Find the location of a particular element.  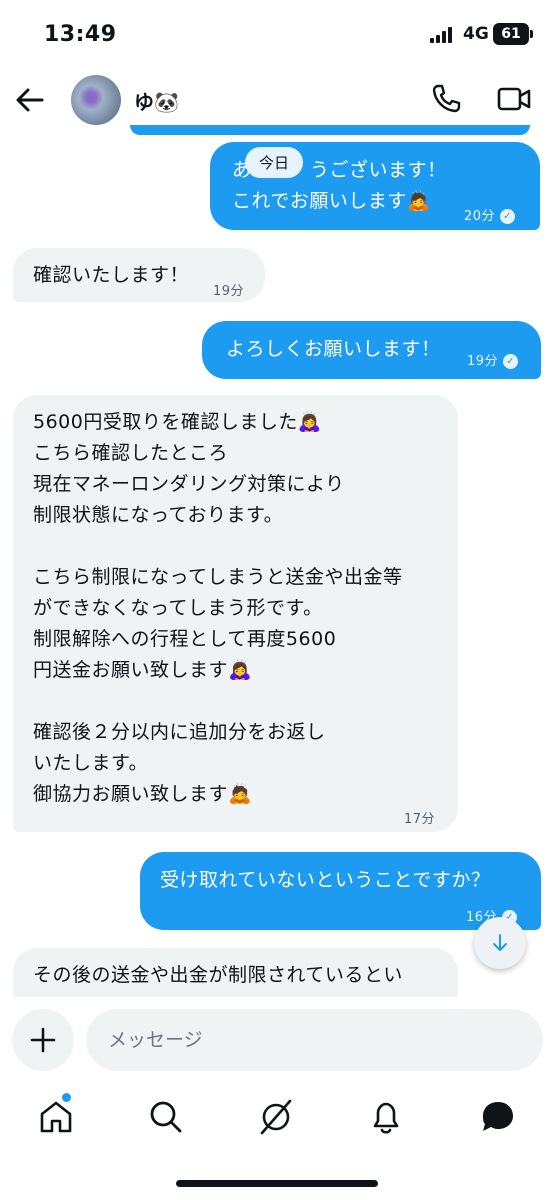

contact-name: ゆ🐼 is located at coordinates (156, 100).